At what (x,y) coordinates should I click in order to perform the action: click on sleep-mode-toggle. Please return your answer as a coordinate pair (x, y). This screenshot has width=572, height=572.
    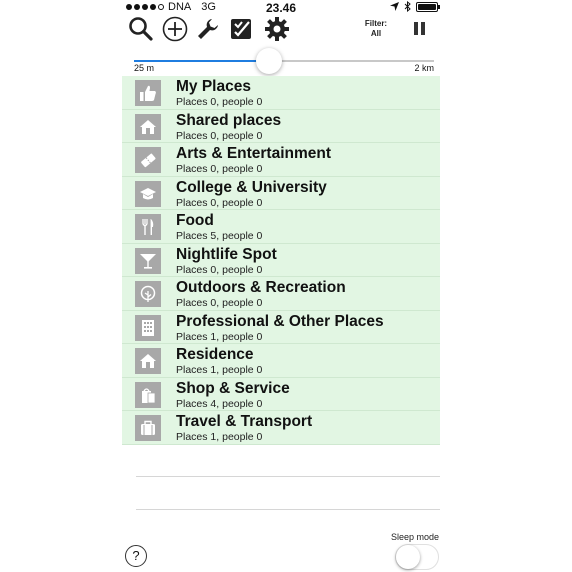
    Looking at the image, I should click on (417, 557).